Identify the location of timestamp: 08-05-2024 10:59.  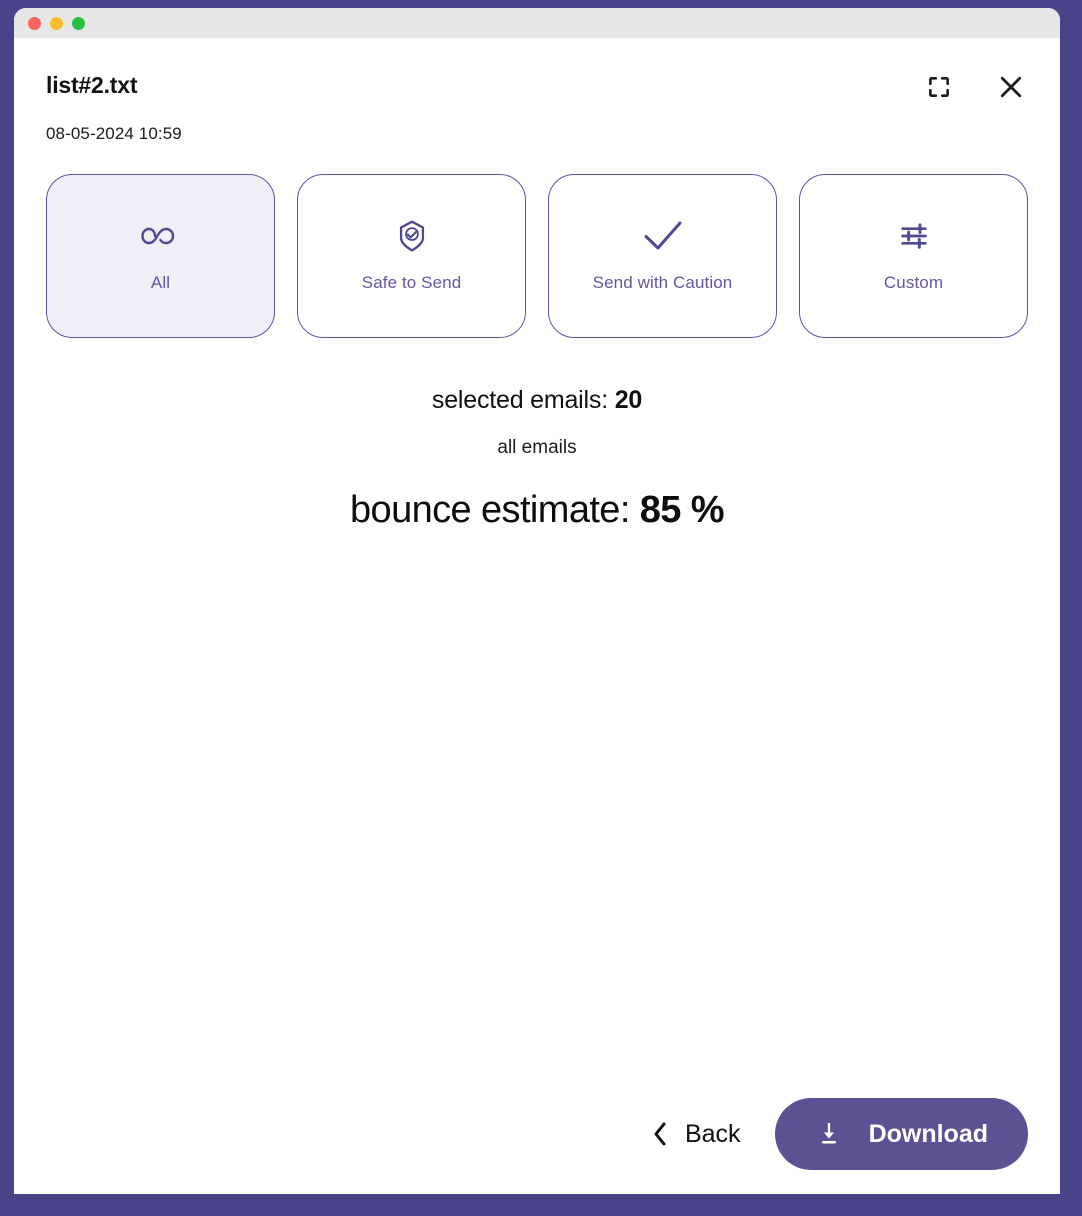
(114, 133).